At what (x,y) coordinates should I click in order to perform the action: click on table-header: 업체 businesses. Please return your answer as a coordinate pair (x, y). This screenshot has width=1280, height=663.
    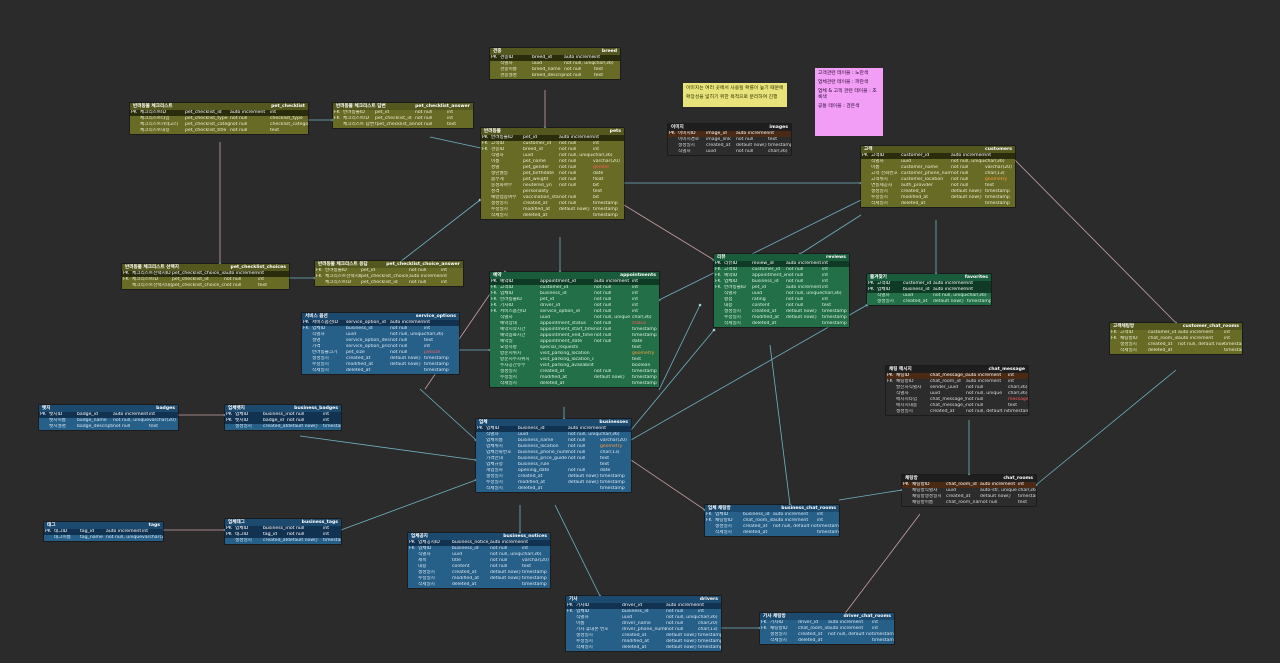
    Looking at the image, I should click on (553, 422).